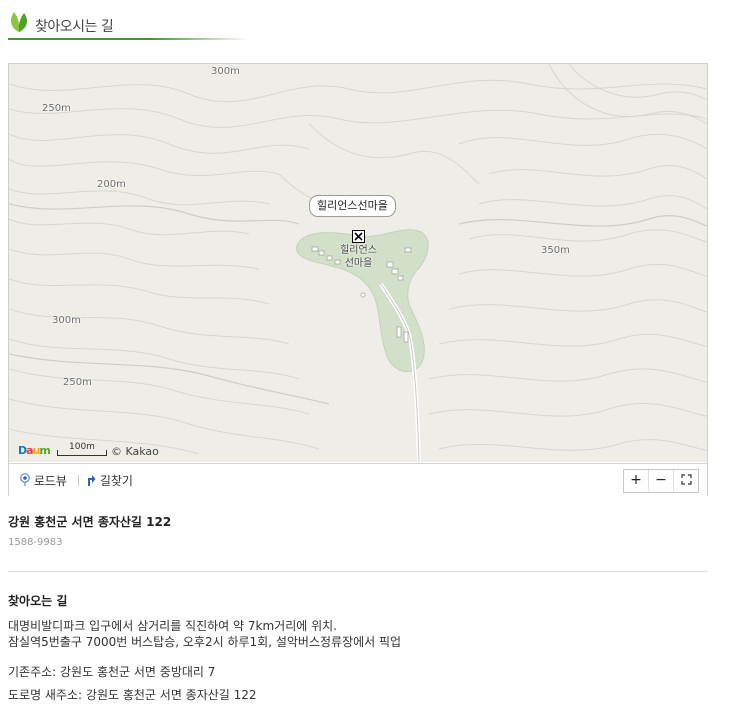  I want to click on roadview-button: 로드뷰, so click(43, 480).